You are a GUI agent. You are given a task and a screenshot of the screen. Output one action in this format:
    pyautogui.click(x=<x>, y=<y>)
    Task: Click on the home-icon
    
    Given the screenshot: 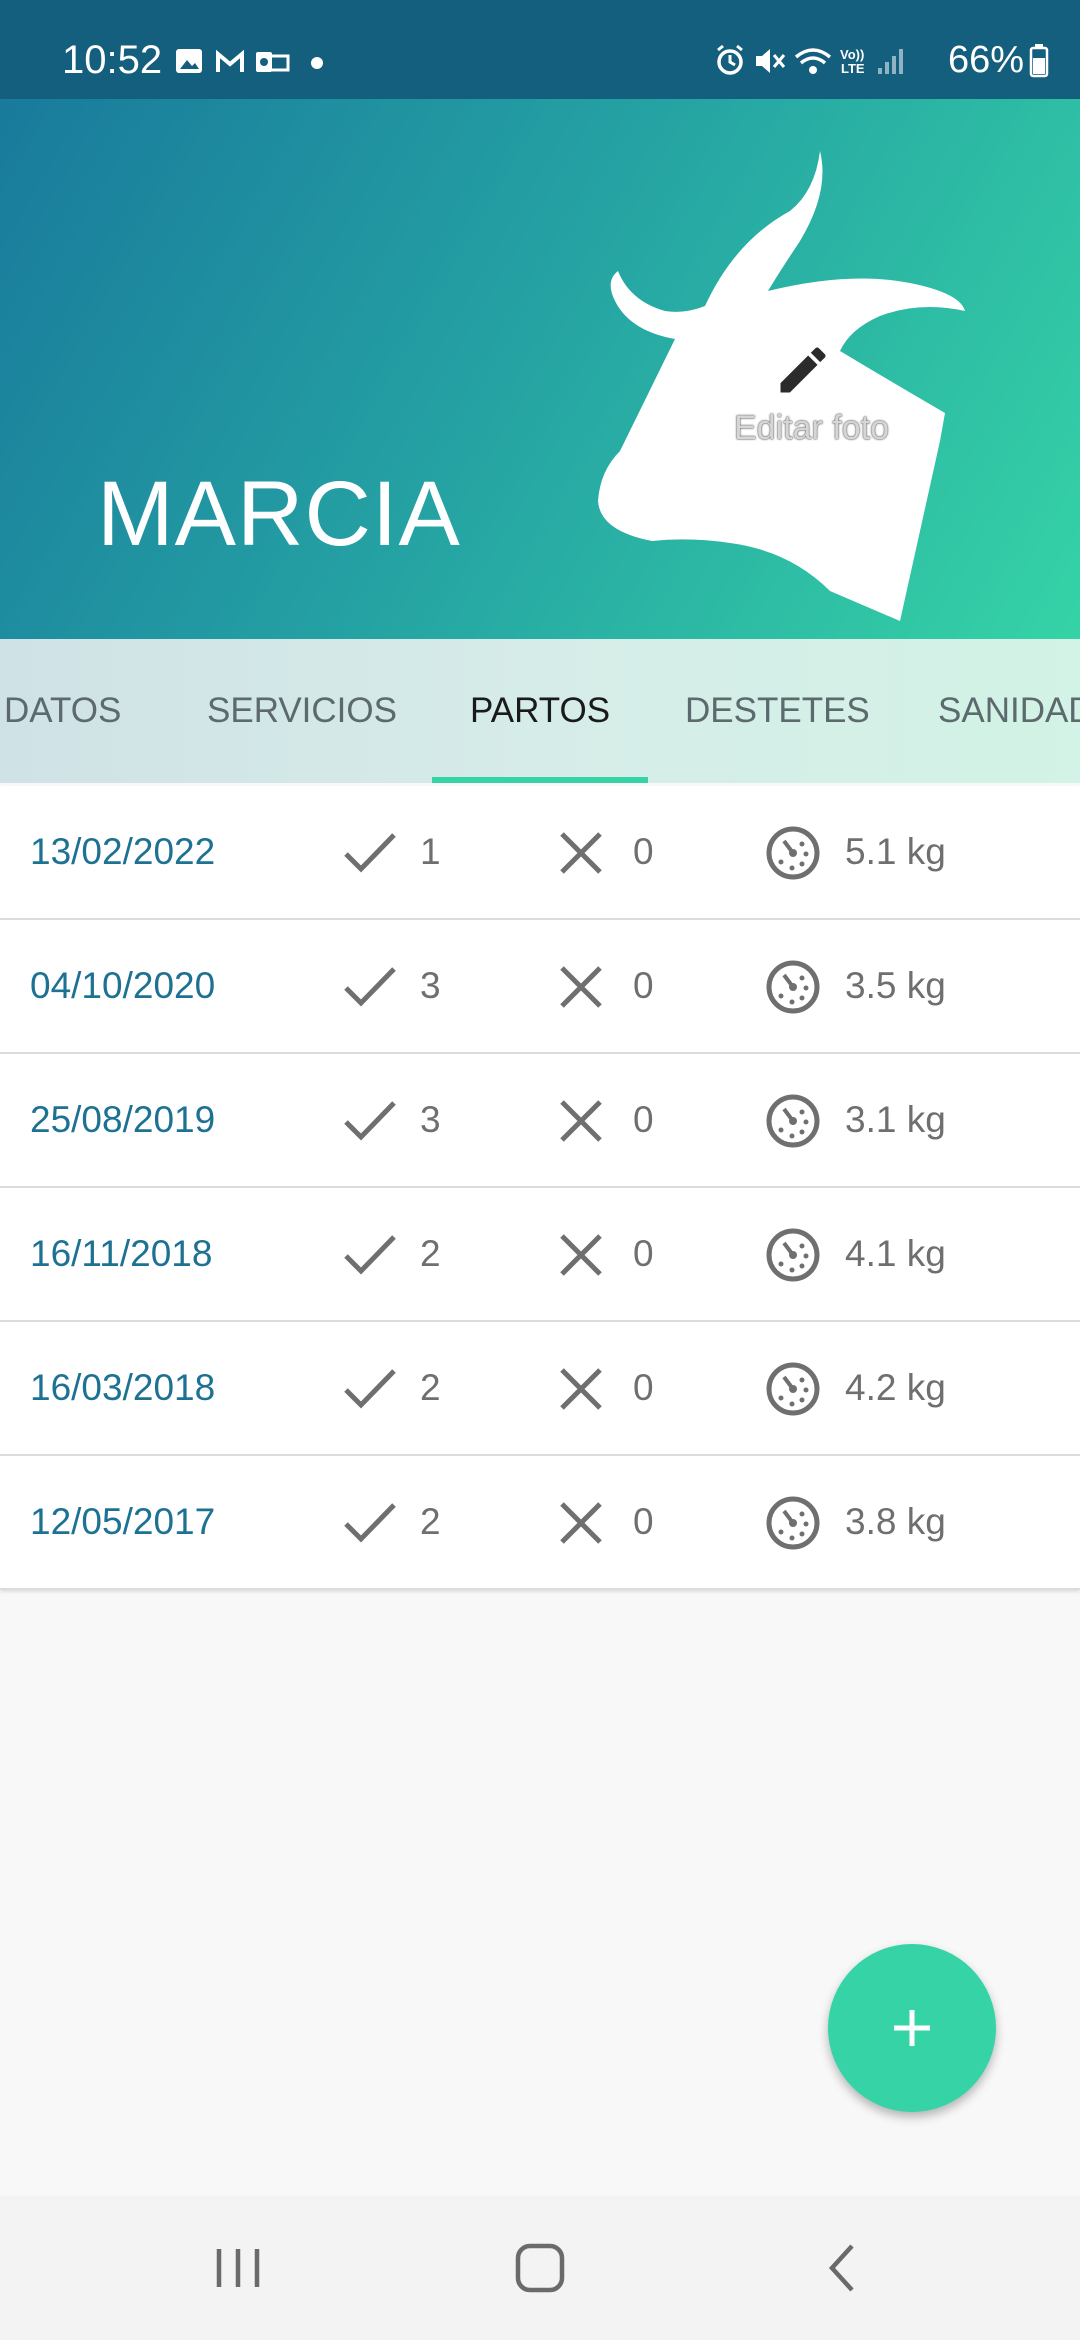 What is the action you would take?
    pyautogui.click(x=540, y=2268)
    